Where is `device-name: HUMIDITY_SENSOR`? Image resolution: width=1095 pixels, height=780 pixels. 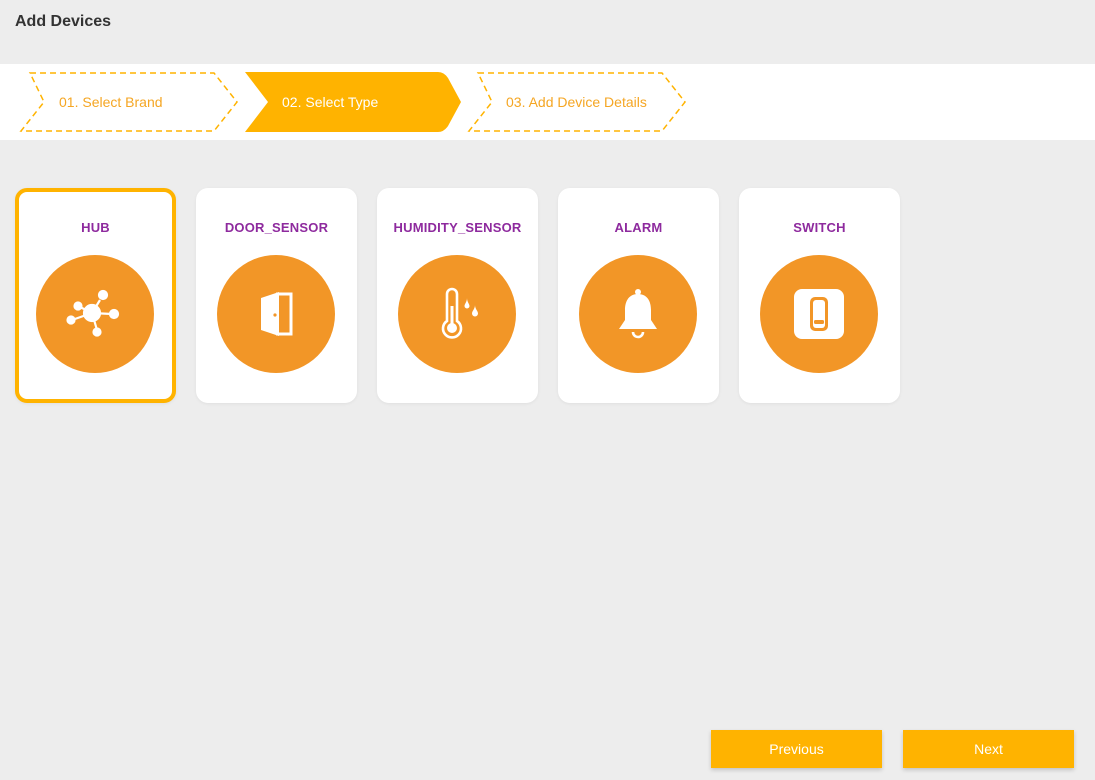
device-name: HUMIDITY_SENSOR is located at coordinates (457, 227).